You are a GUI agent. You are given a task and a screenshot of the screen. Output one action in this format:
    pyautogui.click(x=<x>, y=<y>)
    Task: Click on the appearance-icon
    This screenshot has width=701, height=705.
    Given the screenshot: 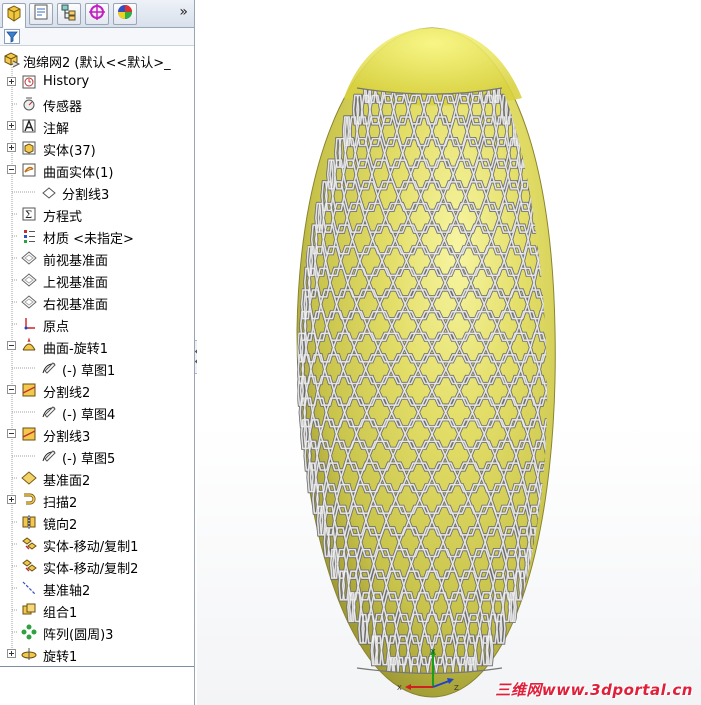 What is the action you would take?
    pyautogui.click(x=125, y=14)
    